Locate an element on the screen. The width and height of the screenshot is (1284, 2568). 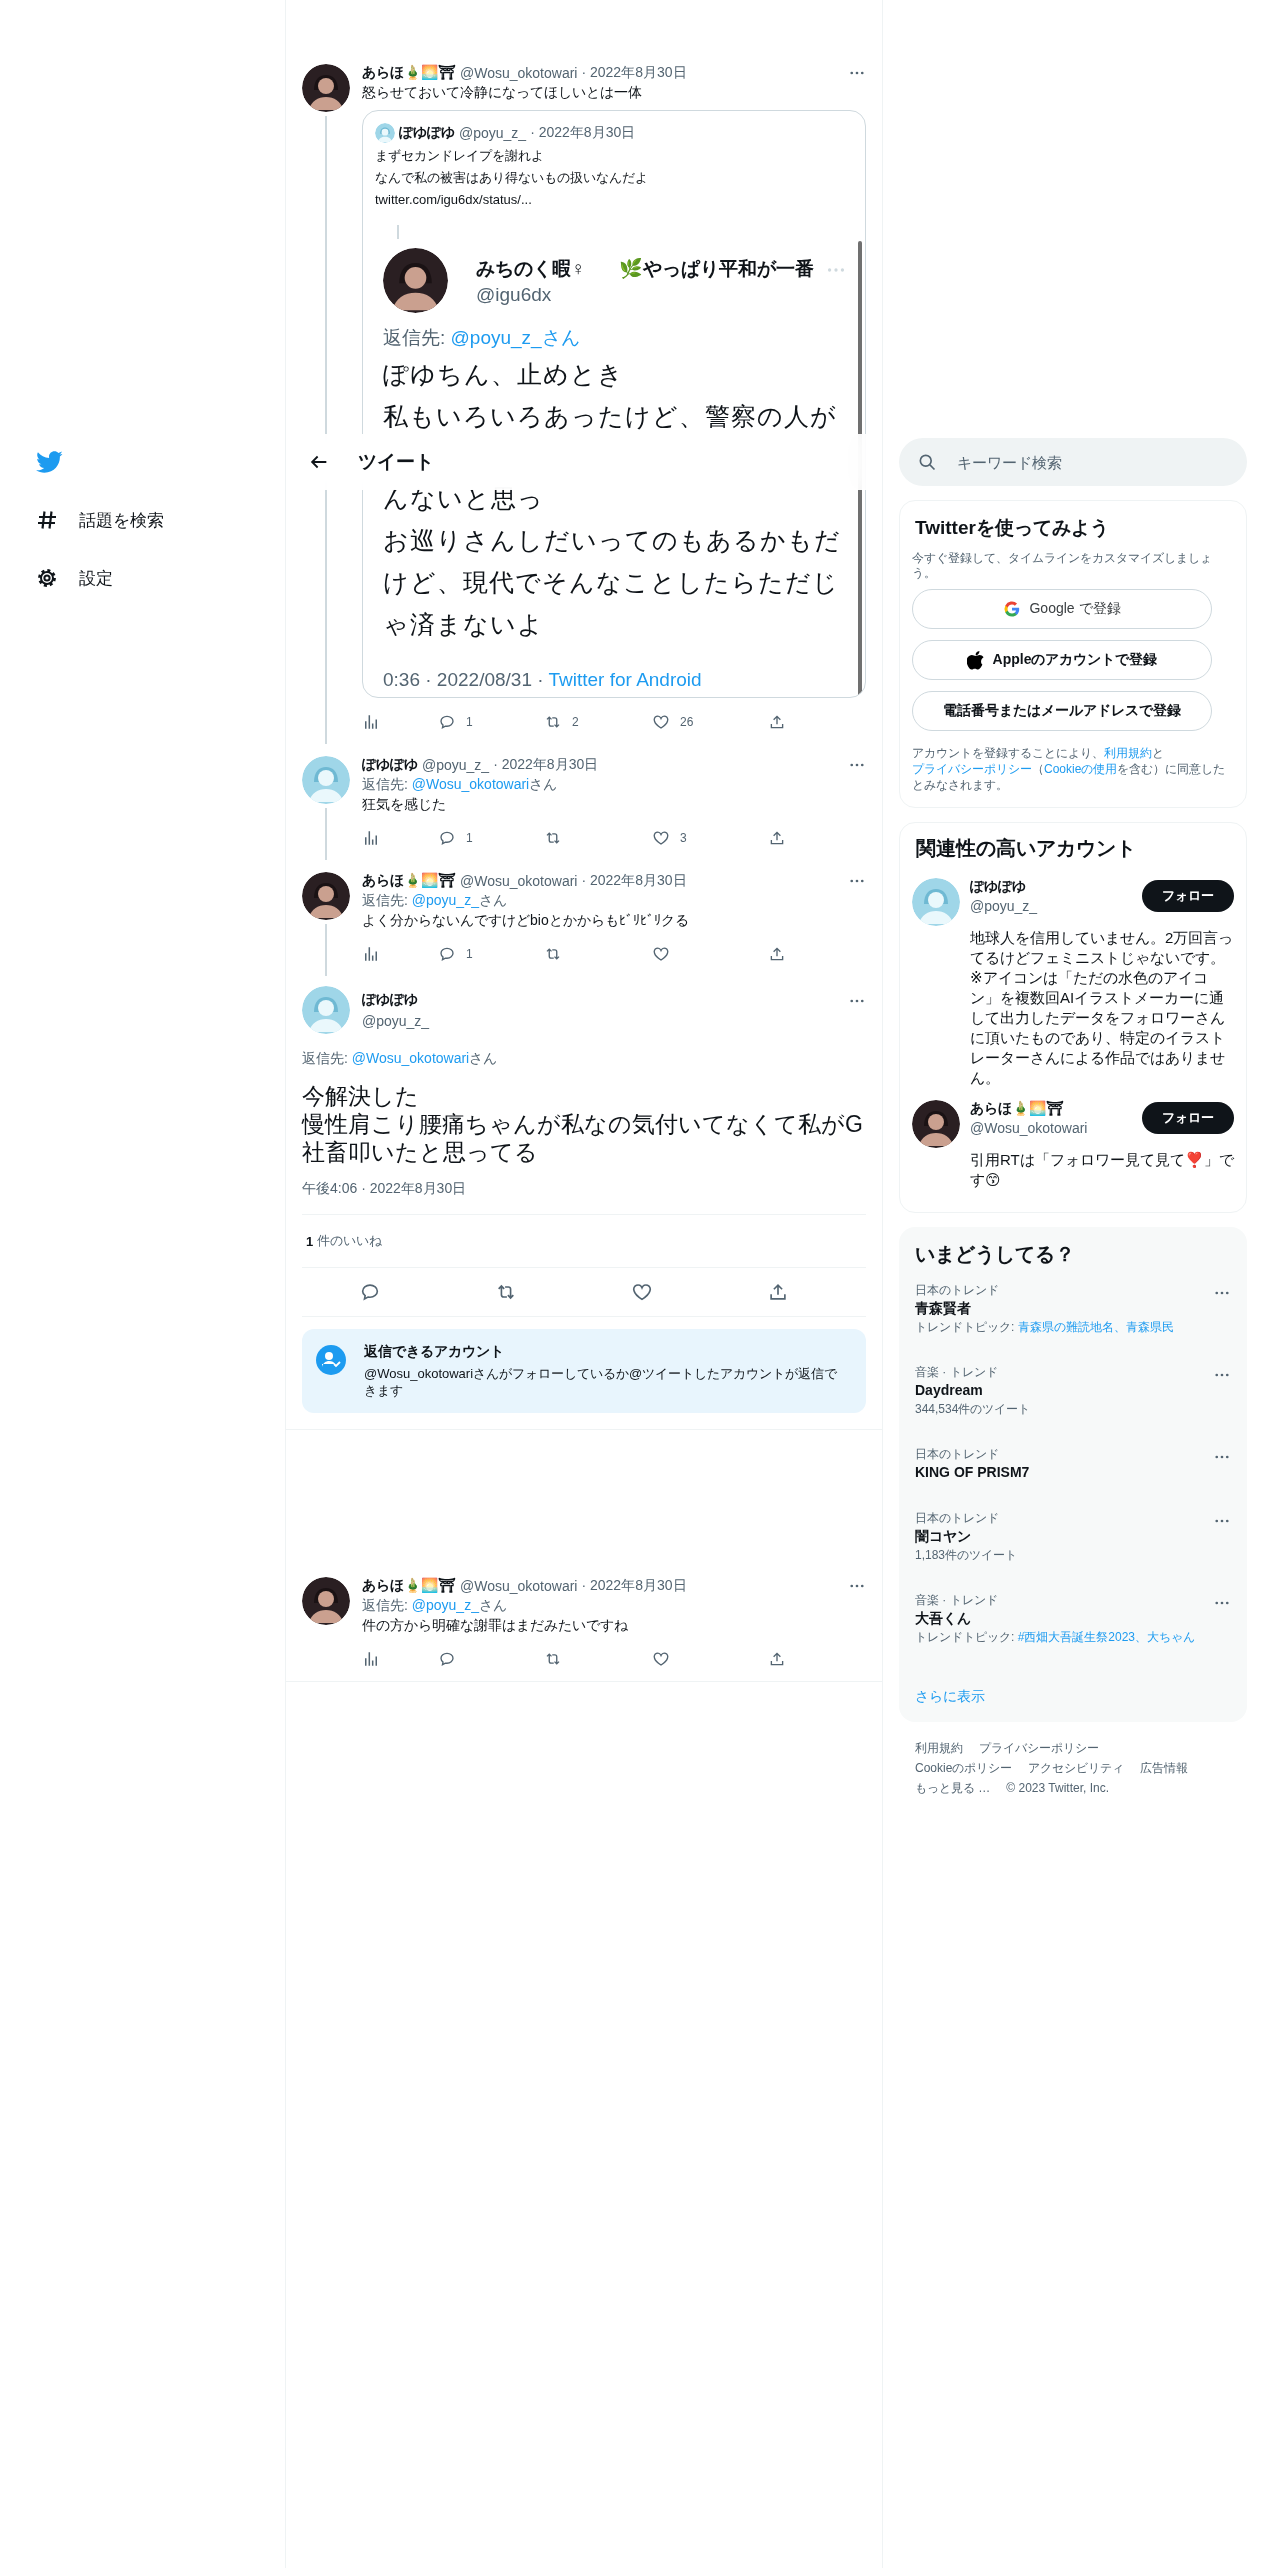
google-g-icon is located at coordinates (1012, 609).